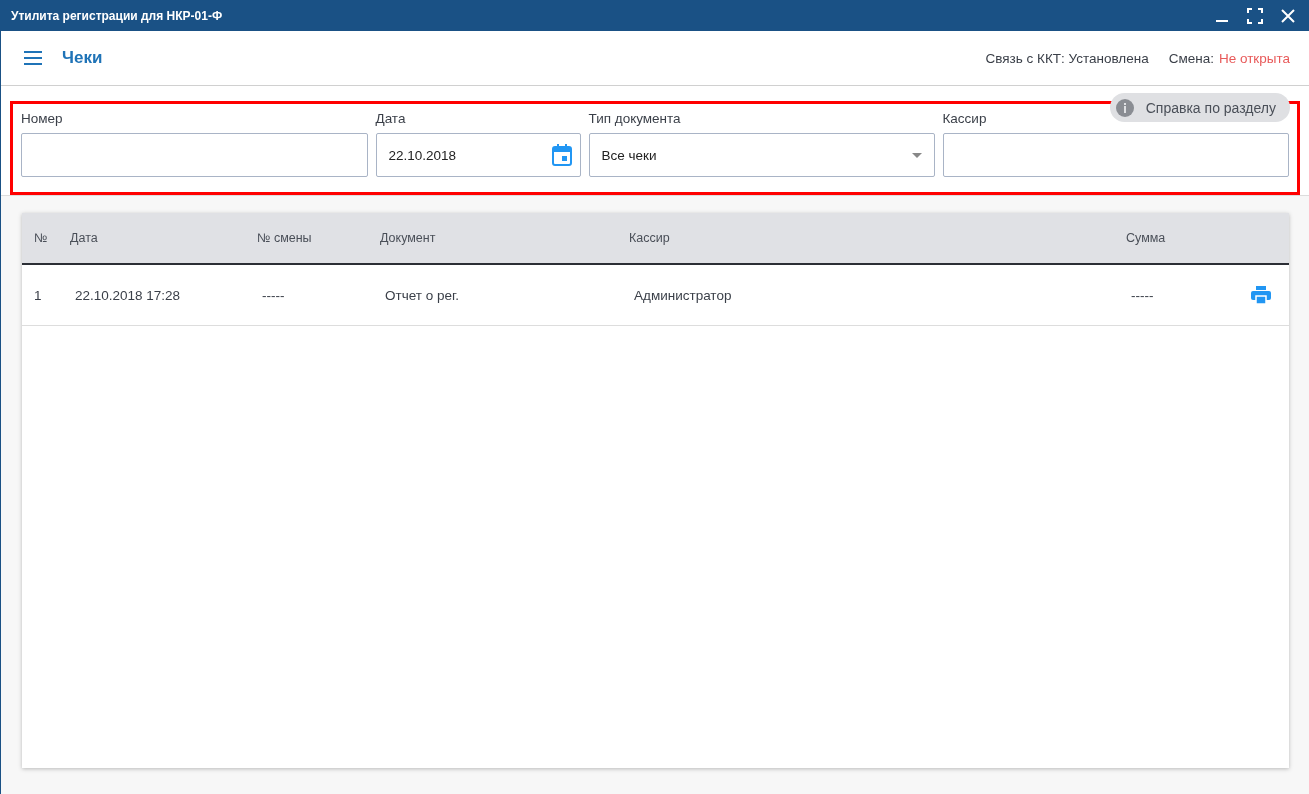 Image resolution: width=1309 pixels, height=794 pixels. I want to click on shift-label: Смена:, so click(1191, 58).